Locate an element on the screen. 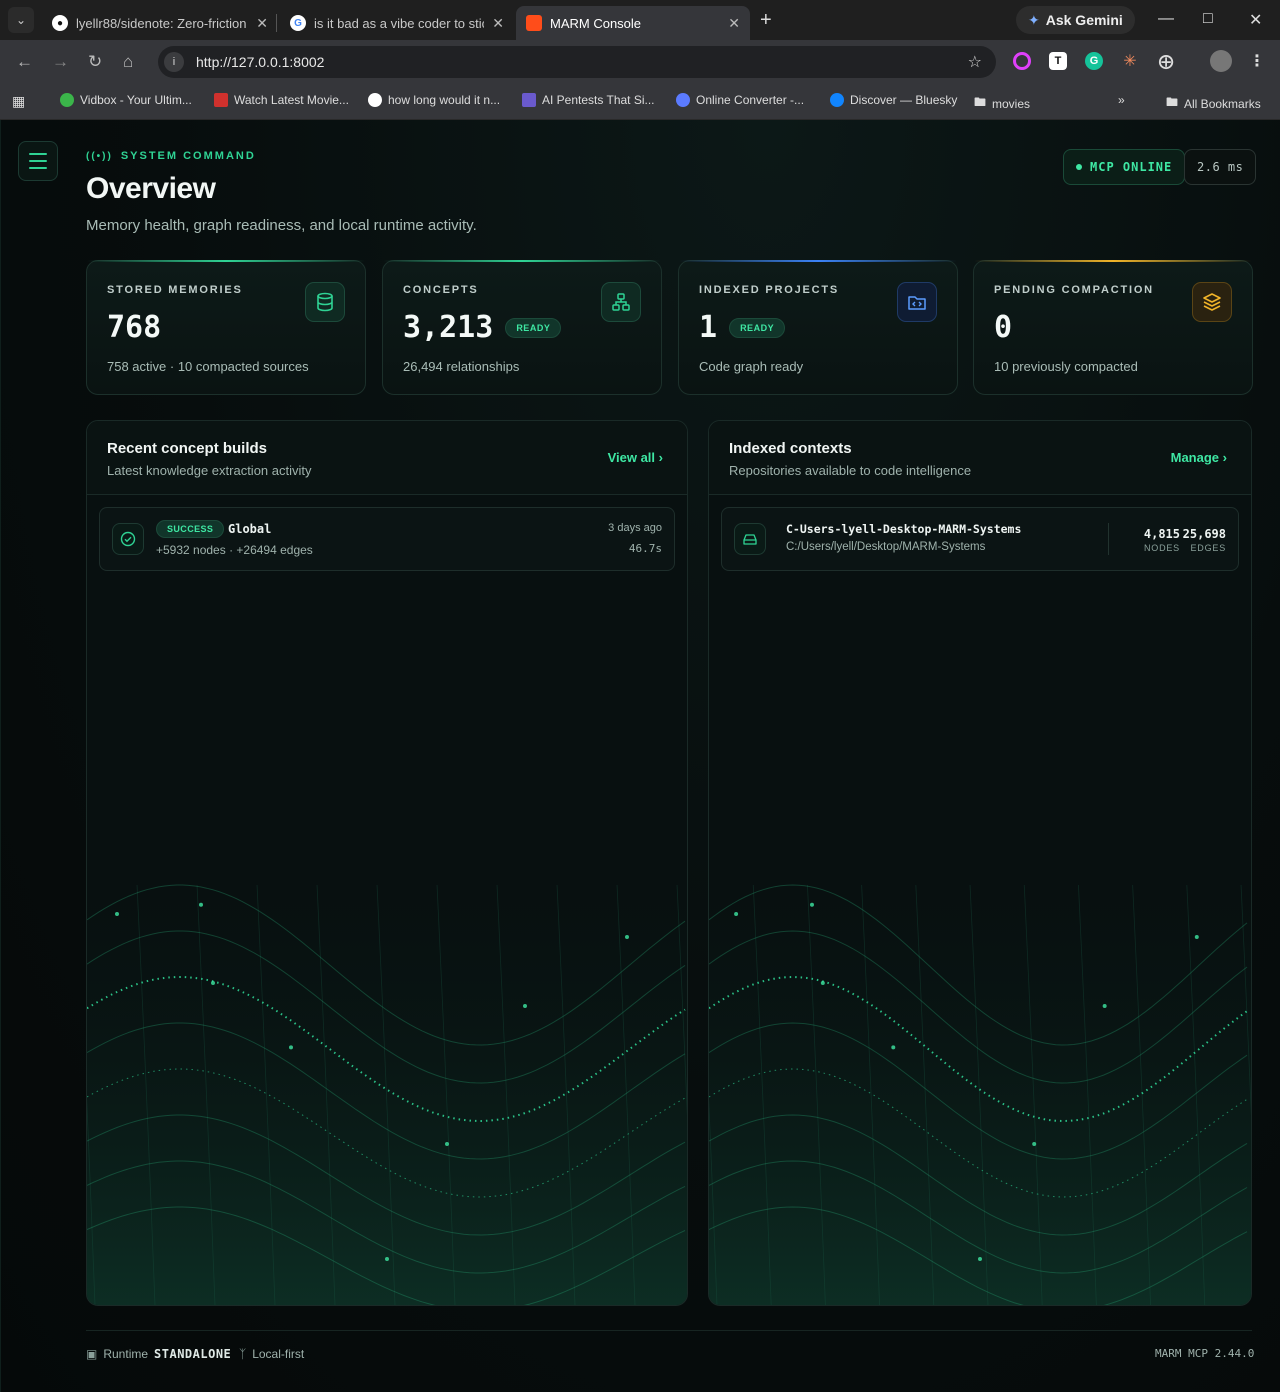 The width and height of the screenshot is (1280, 1392). stat-sub: Code graph ready is located at coordinates (751, 366).